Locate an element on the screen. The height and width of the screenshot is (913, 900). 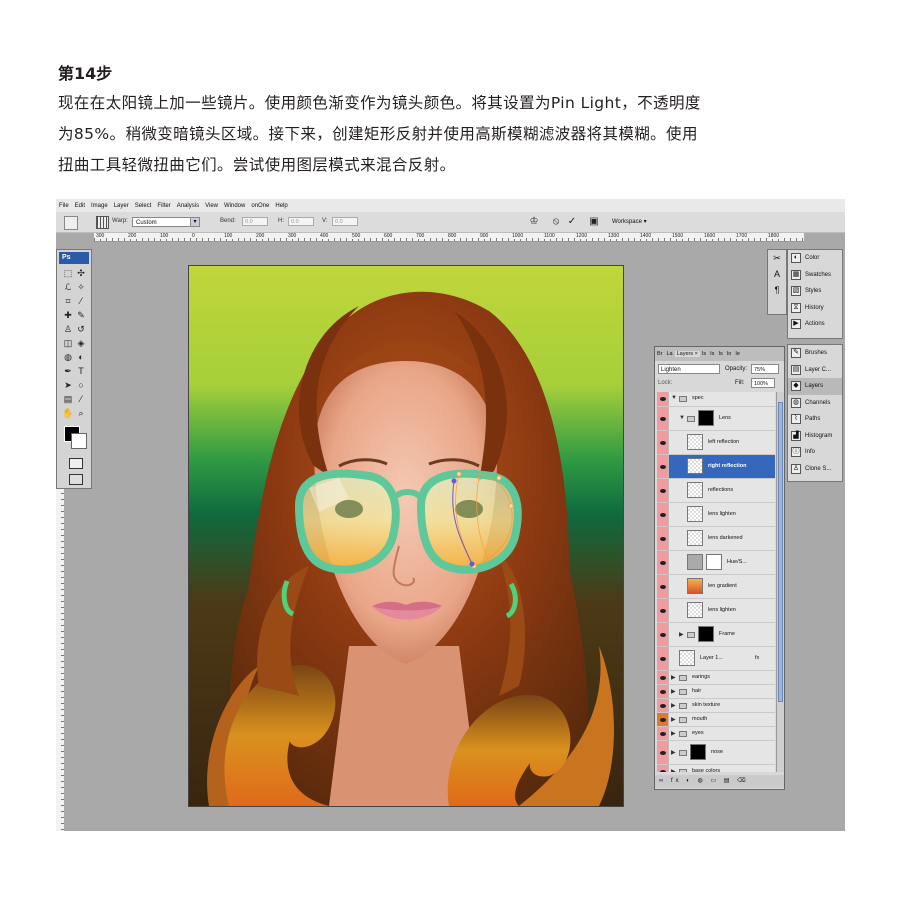
menu-item-analysis: Analysis is located at coordinates (188, 206).